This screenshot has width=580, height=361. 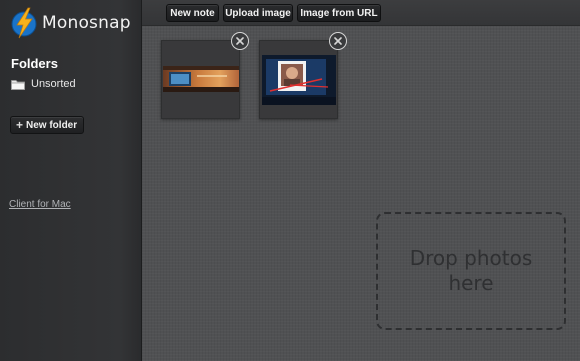 I want to click on folder-item-unsorted: Unsorted, so click(x=43, y=84).